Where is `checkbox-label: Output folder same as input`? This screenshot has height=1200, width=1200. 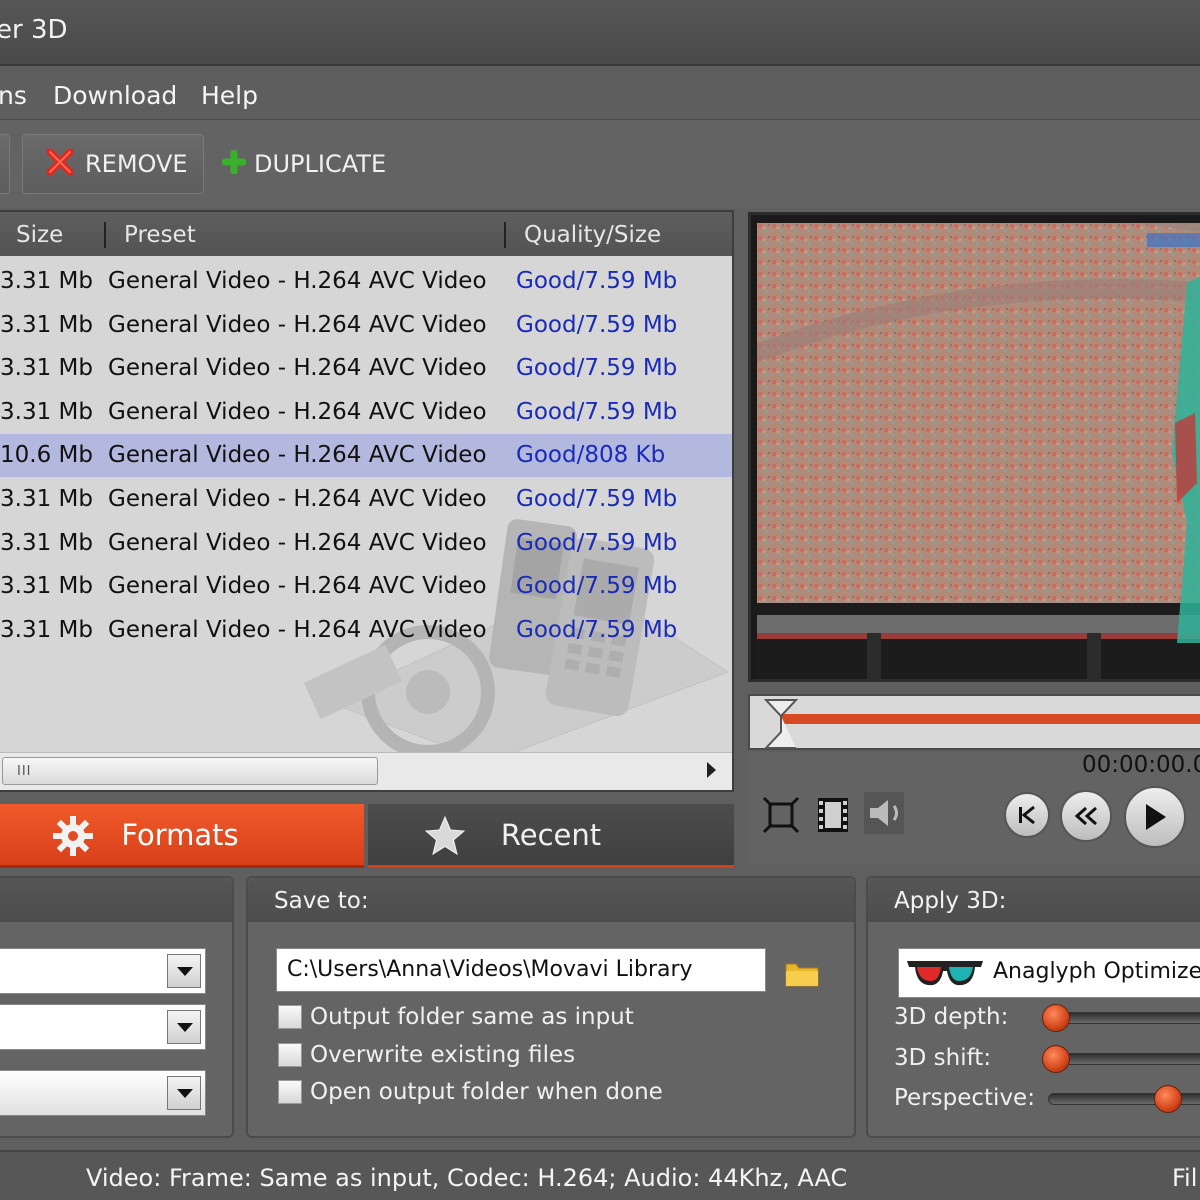
checkbox-label: Output folder same as input is located at coordinates (472, 1017).